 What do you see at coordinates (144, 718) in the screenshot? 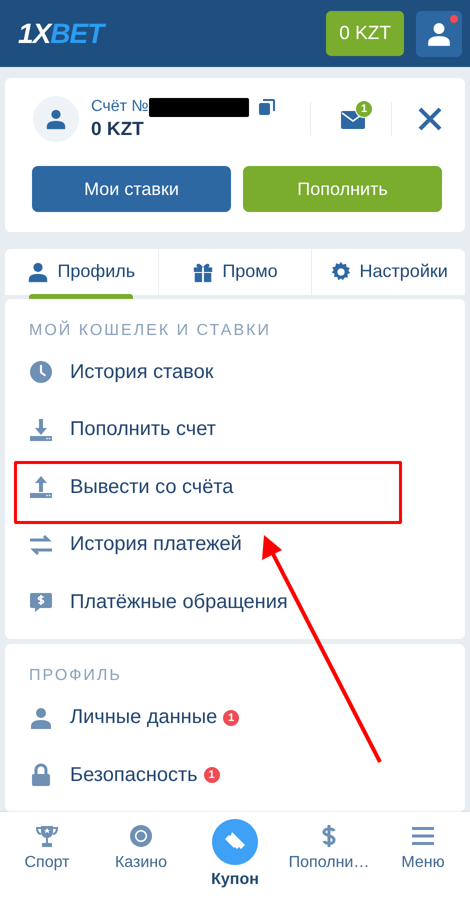
I see `menu-item: Личные данные` at bounding box center [144, 718].